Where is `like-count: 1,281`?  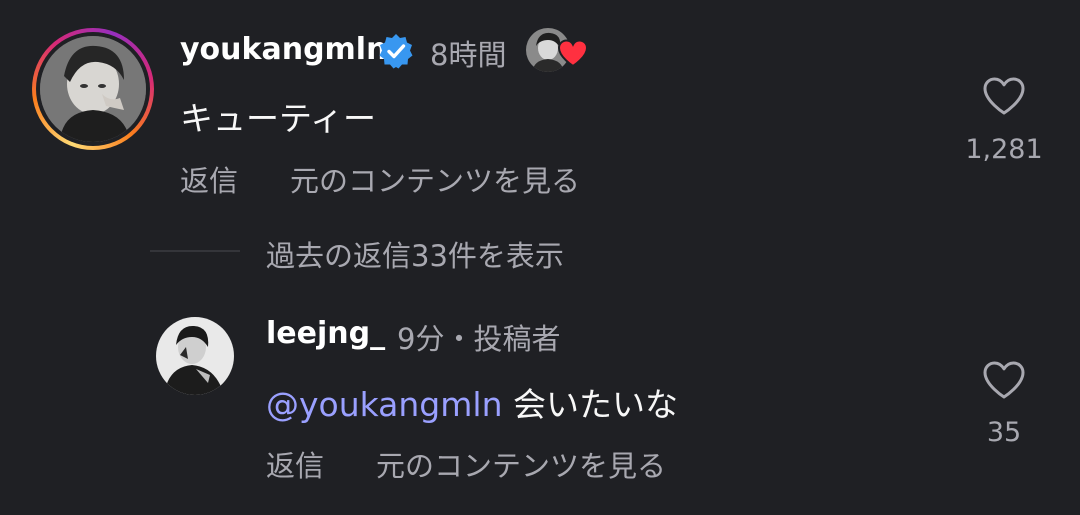
like-count: 1,281 is located at coordinates (1004, 149).